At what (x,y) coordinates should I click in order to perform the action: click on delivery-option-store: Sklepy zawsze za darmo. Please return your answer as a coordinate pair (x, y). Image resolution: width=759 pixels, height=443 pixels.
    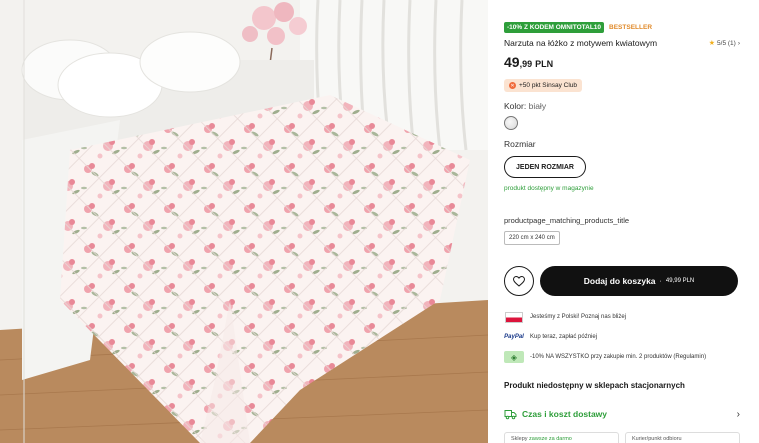
    Looking at the image, I should click on (561, 437).